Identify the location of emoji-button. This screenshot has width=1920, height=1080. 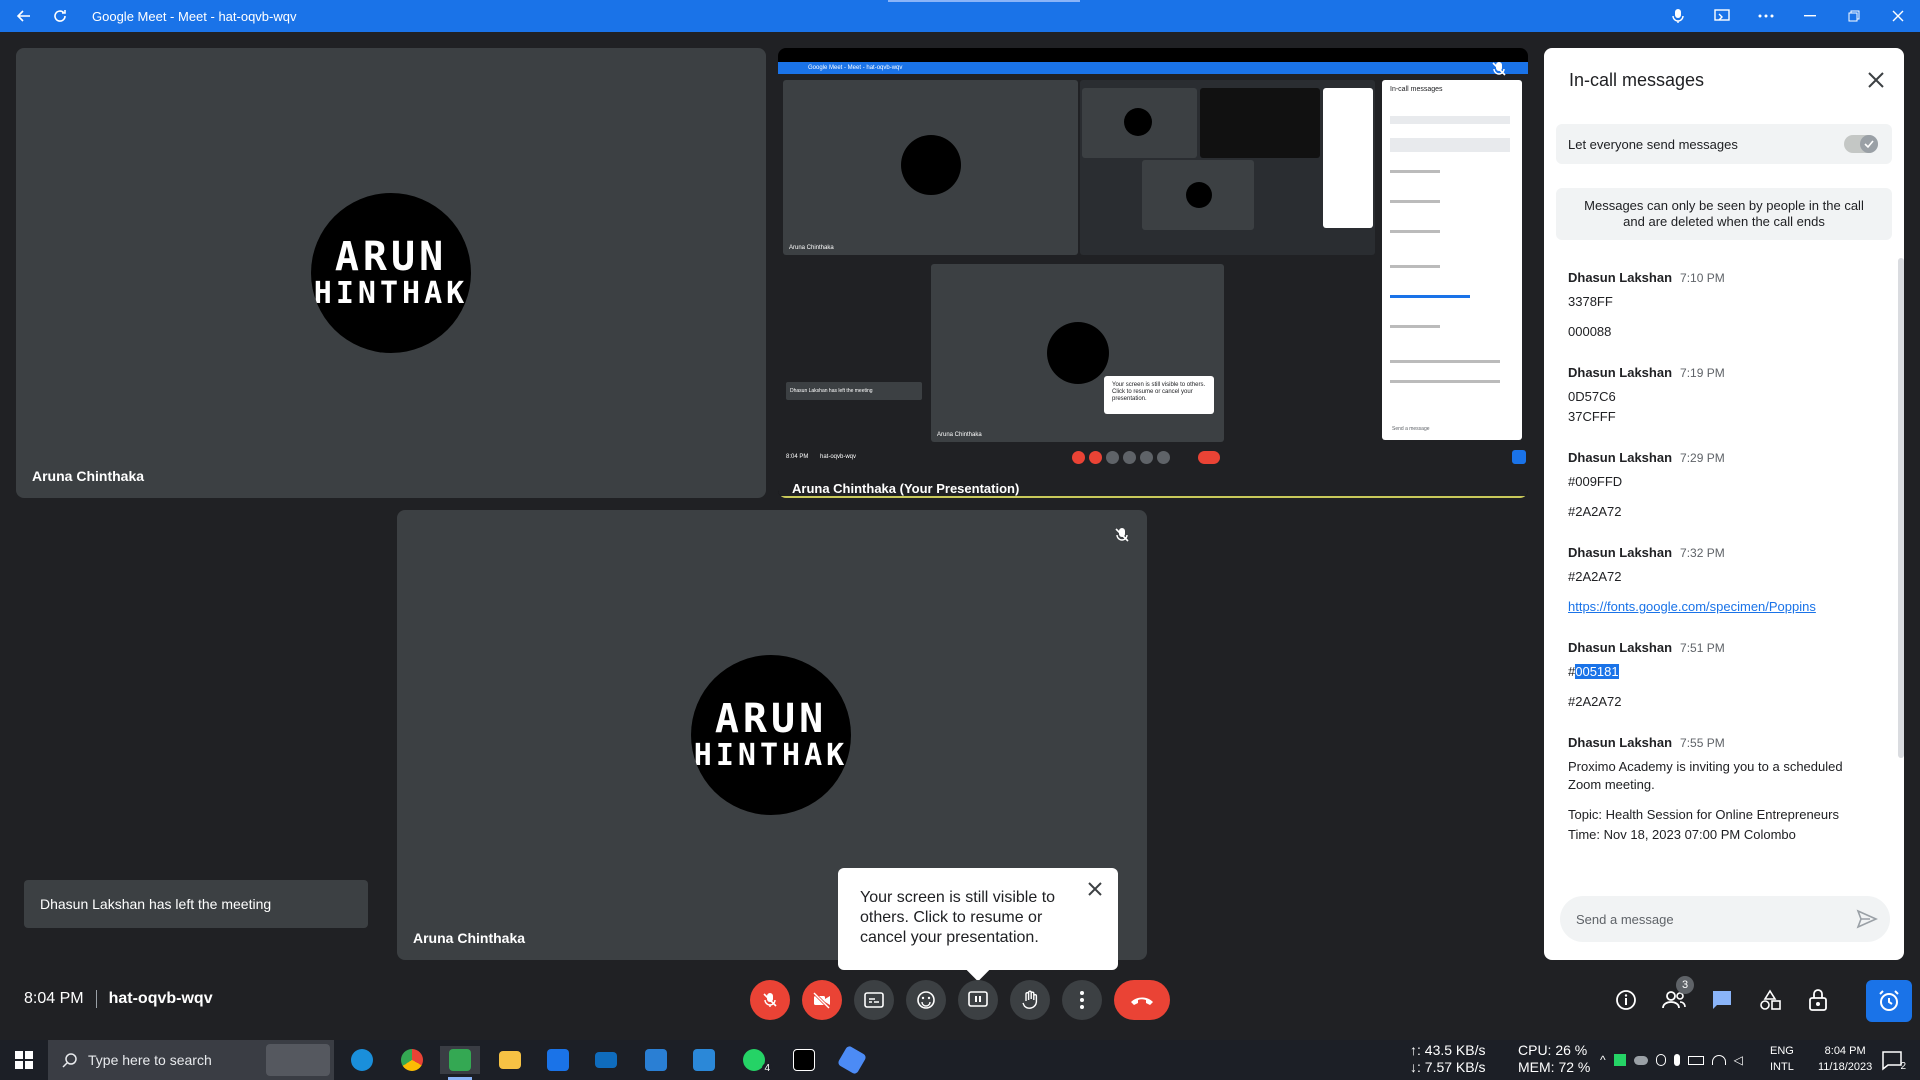
(926, 1000).